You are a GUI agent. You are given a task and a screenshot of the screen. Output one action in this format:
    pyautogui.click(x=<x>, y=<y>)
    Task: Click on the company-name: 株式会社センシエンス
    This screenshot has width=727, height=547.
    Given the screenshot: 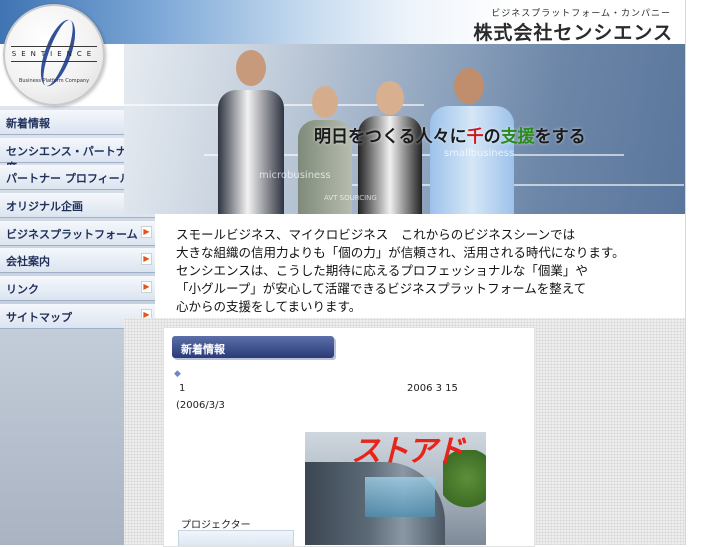 What is the action you would take?
    pyautogui.click(x=573, y=31)
    